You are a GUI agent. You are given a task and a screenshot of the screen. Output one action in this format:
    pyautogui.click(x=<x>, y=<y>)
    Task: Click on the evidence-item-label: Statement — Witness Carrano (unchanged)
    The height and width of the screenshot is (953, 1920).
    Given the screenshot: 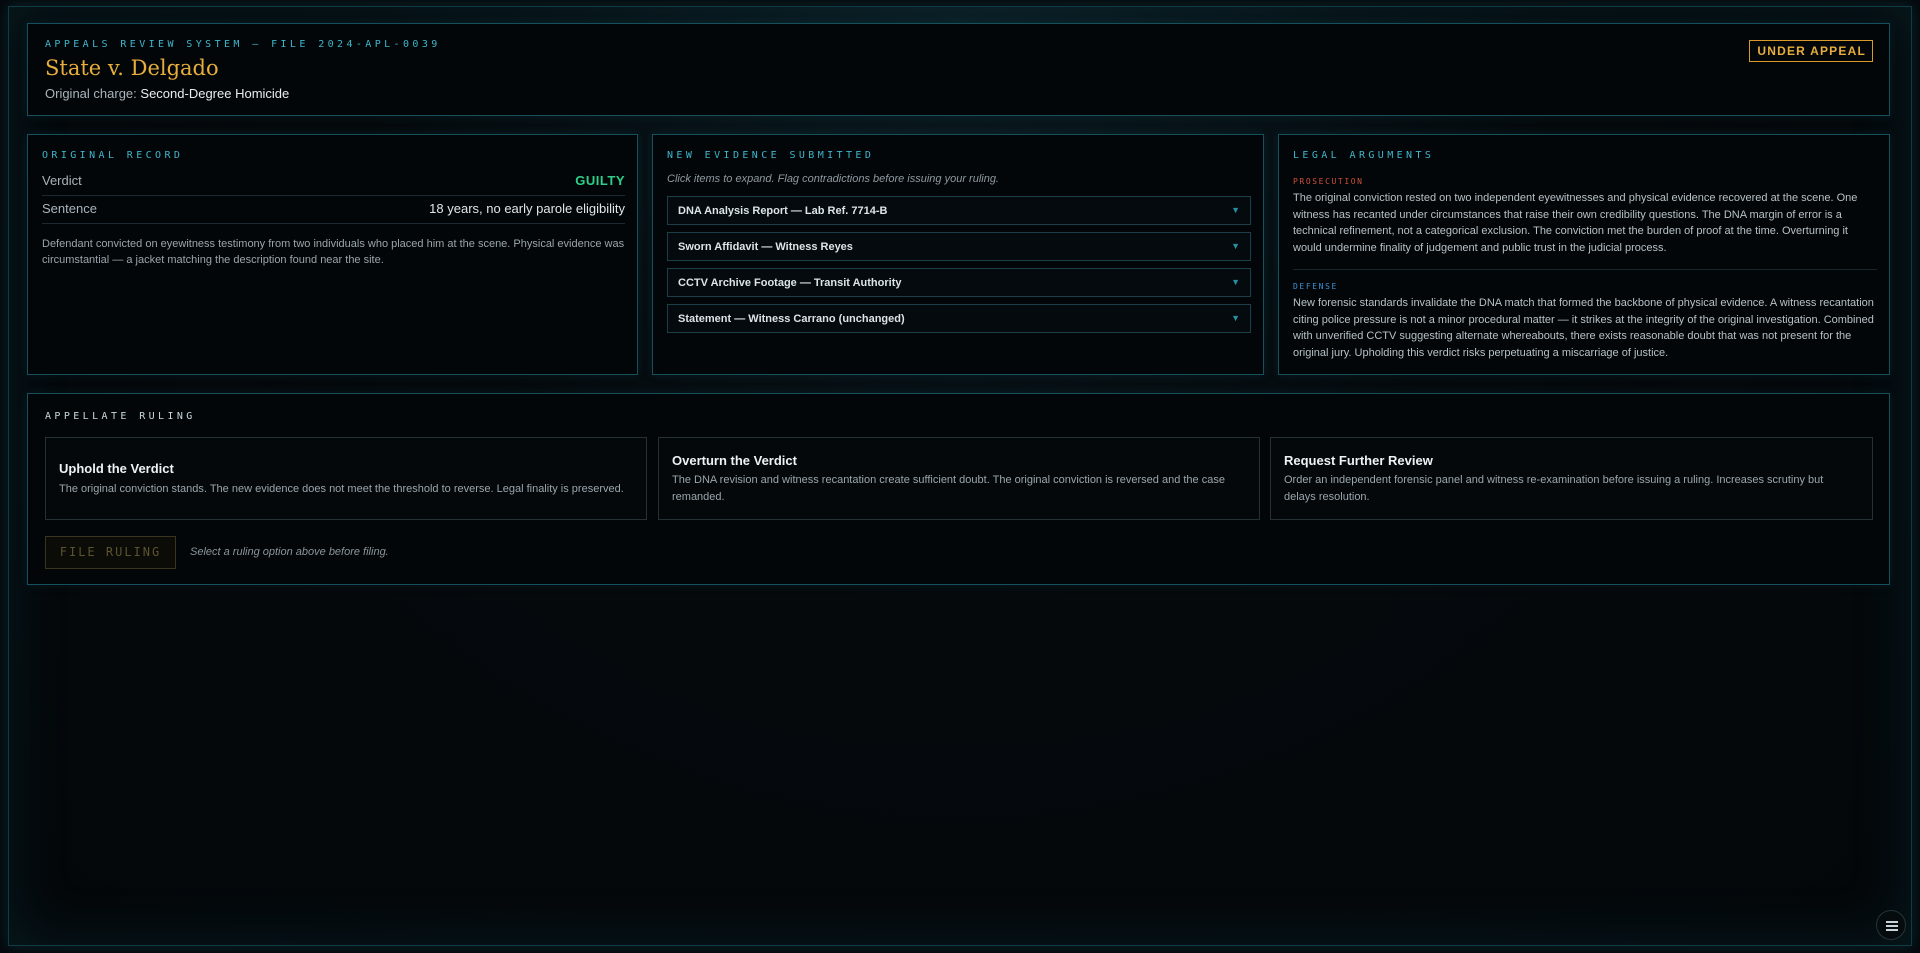 What is the action you would take?
    pyautogui.click(x=791, y=319)
    